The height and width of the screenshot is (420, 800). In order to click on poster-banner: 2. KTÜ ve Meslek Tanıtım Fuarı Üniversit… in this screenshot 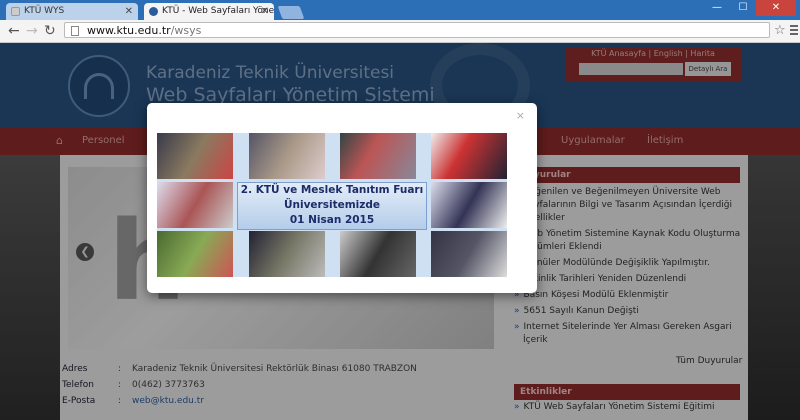, I will do `click(332, 206)`.